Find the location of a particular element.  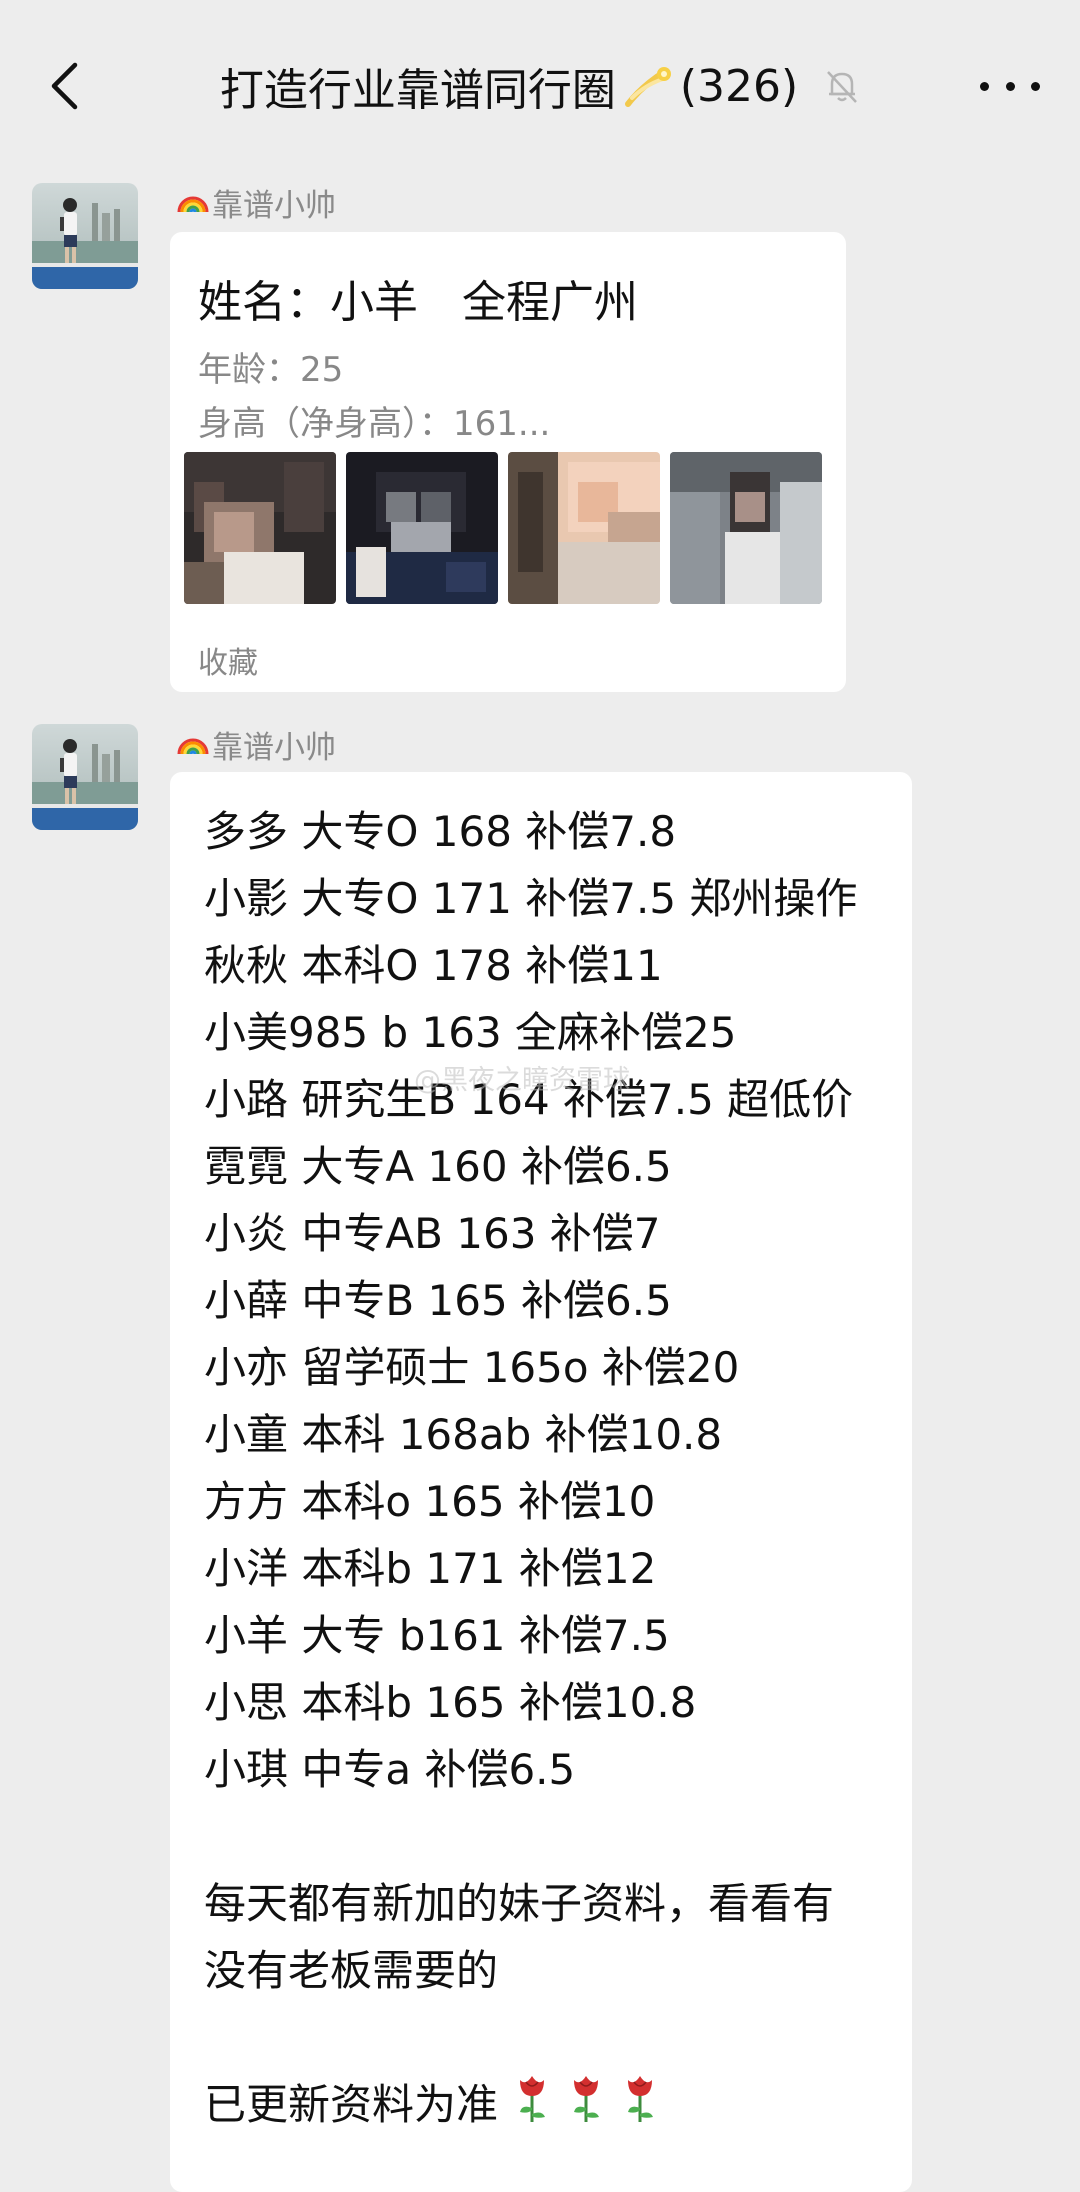

list-item: 小童 本科 168ab 补偿10.8 is located at coordinates (463, 1434).